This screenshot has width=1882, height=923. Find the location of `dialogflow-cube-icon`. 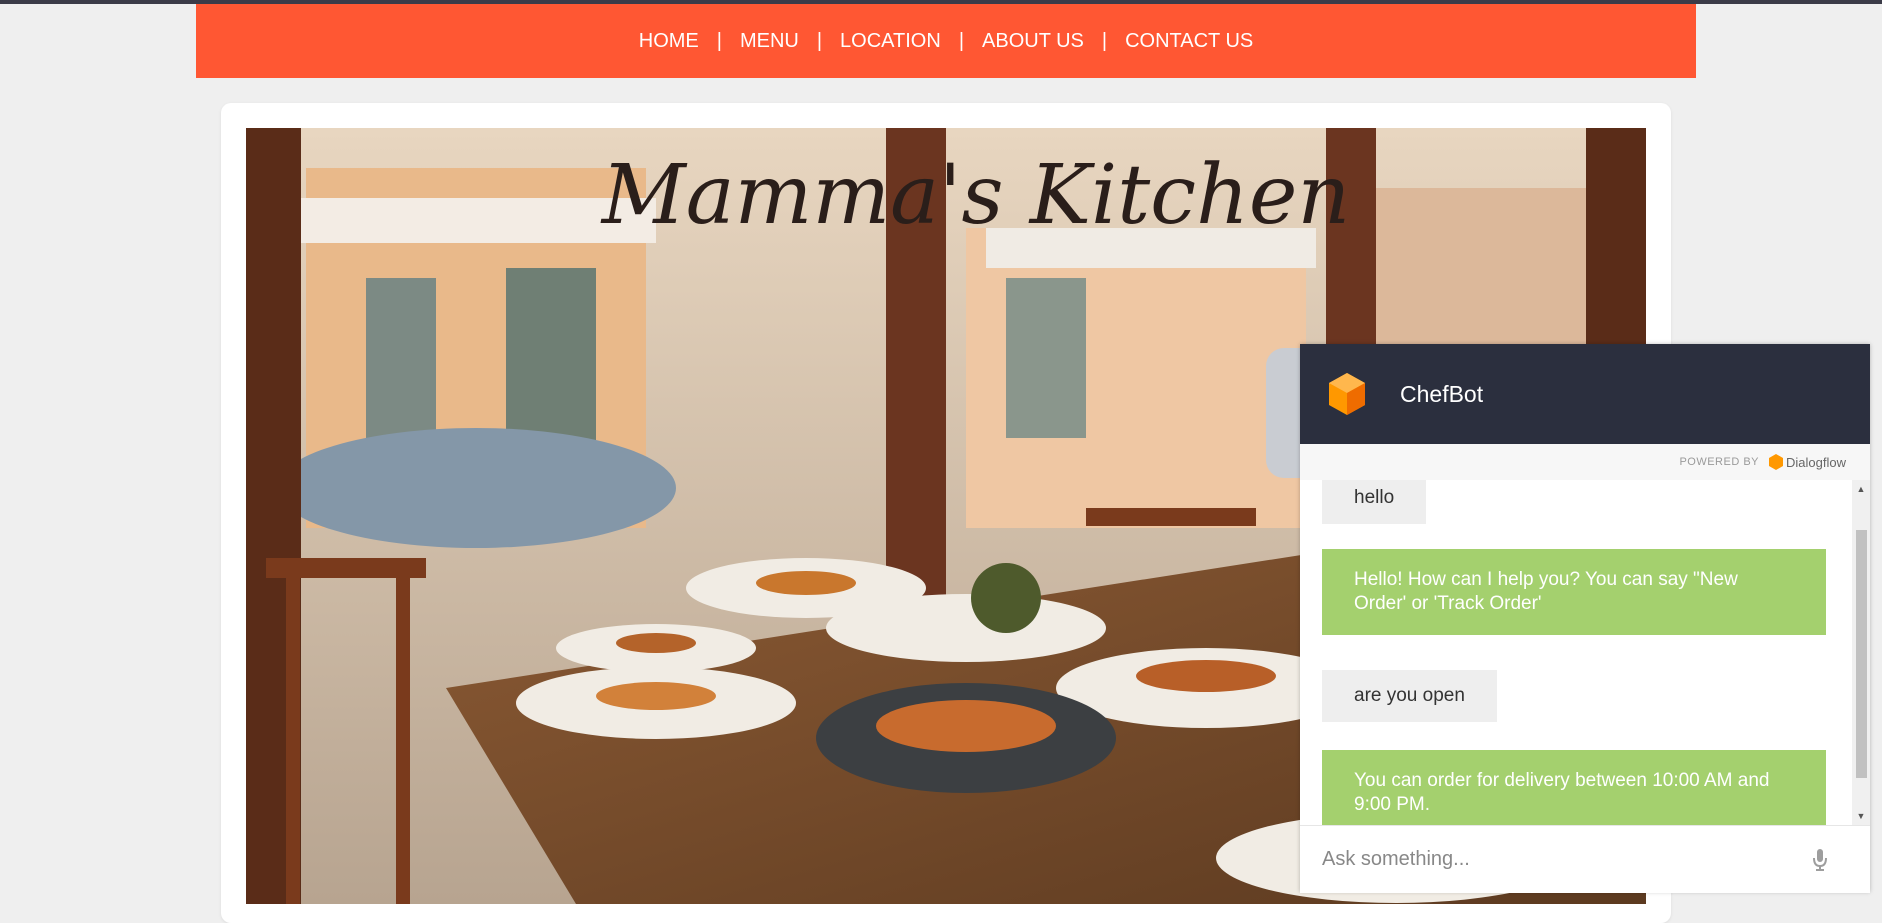

dialogflow-cube-icon is located at coordinates (1347, 394).